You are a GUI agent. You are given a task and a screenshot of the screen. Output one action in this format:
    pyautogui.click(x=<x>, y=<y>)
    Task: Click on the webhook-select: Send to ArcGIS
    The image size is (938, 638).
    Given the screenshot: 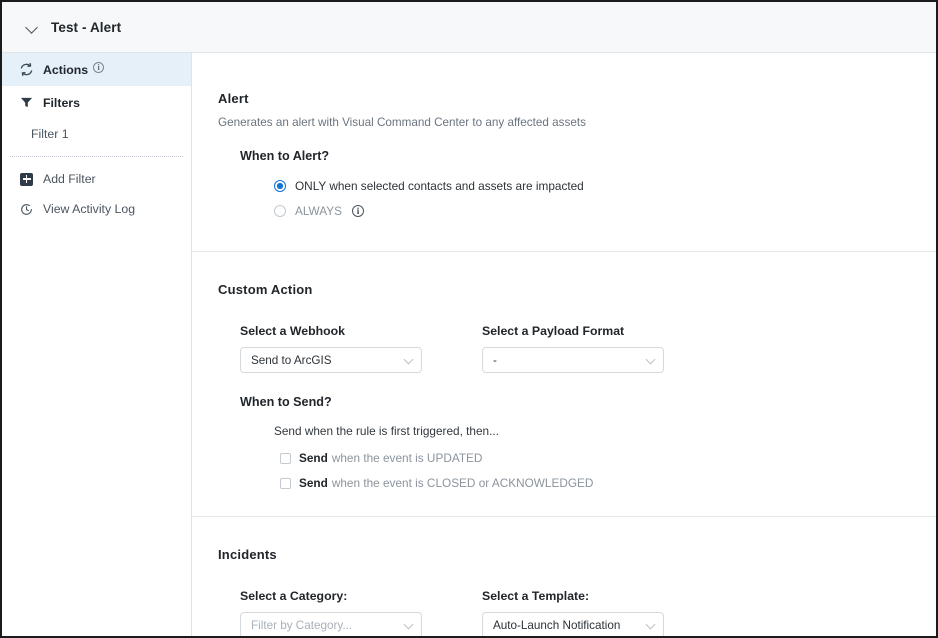 What is the action you would take?
    pyautogui.click(x=331, y=360)
    